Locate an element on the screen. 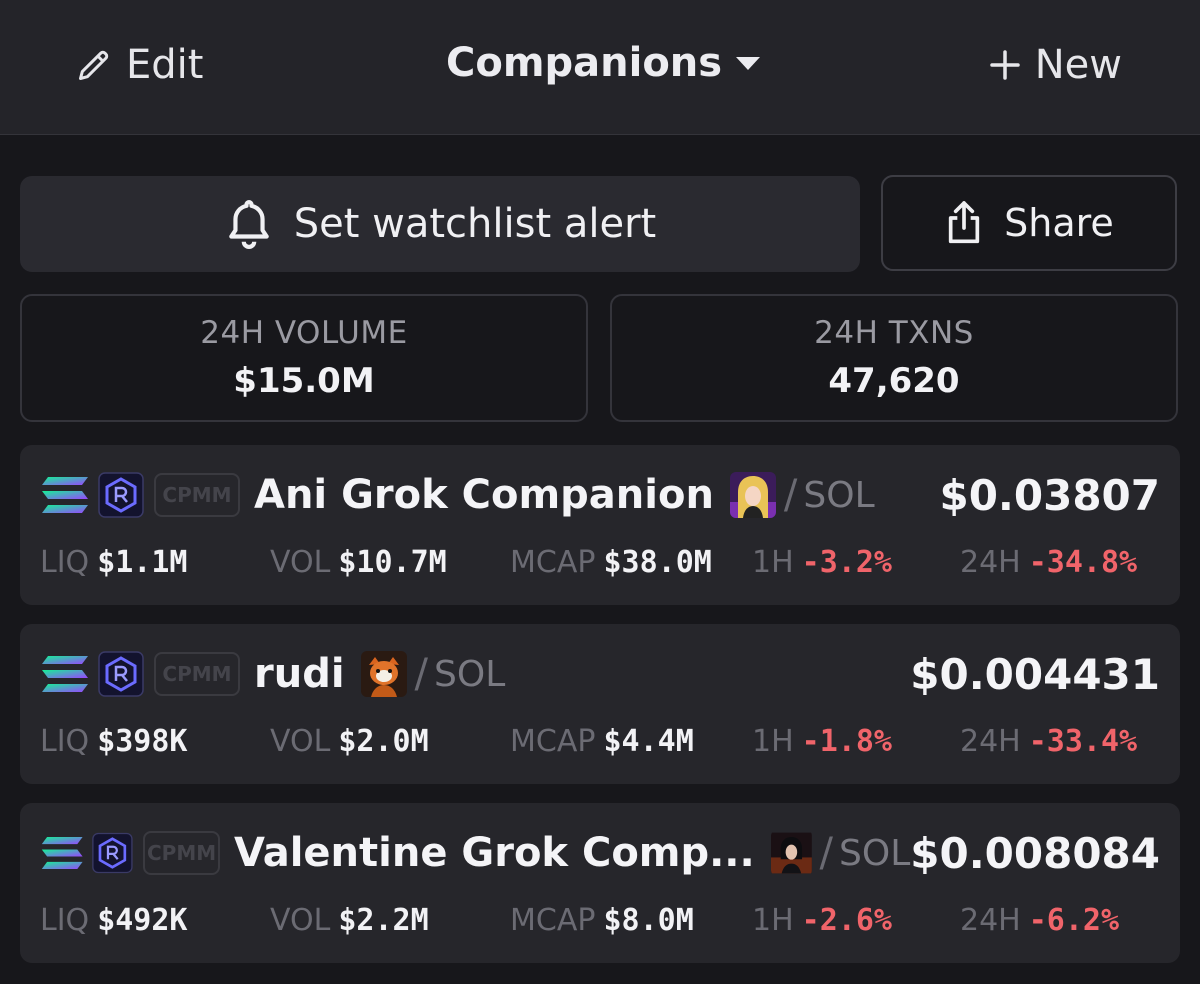 This screenshot has width=1200, height=984. mcap-value: $4.4M is located at coordinates (648, 741).